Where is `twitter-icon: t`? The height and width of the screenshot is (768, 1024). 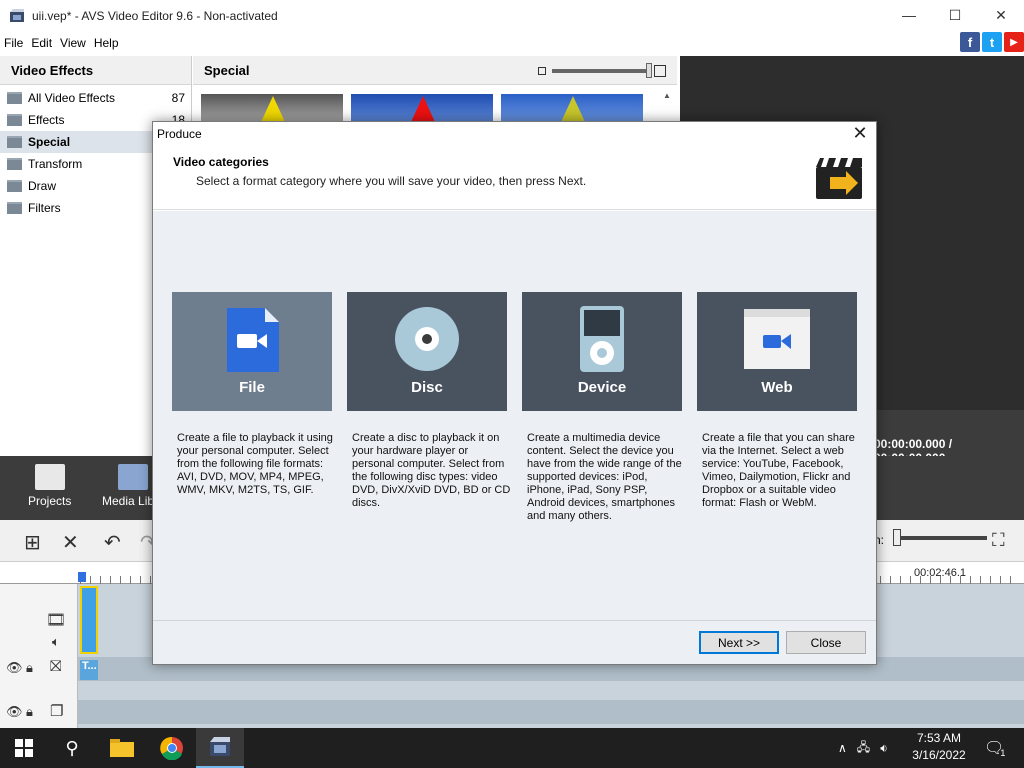 twitter-icon: t is located at coordinates (992, 42).